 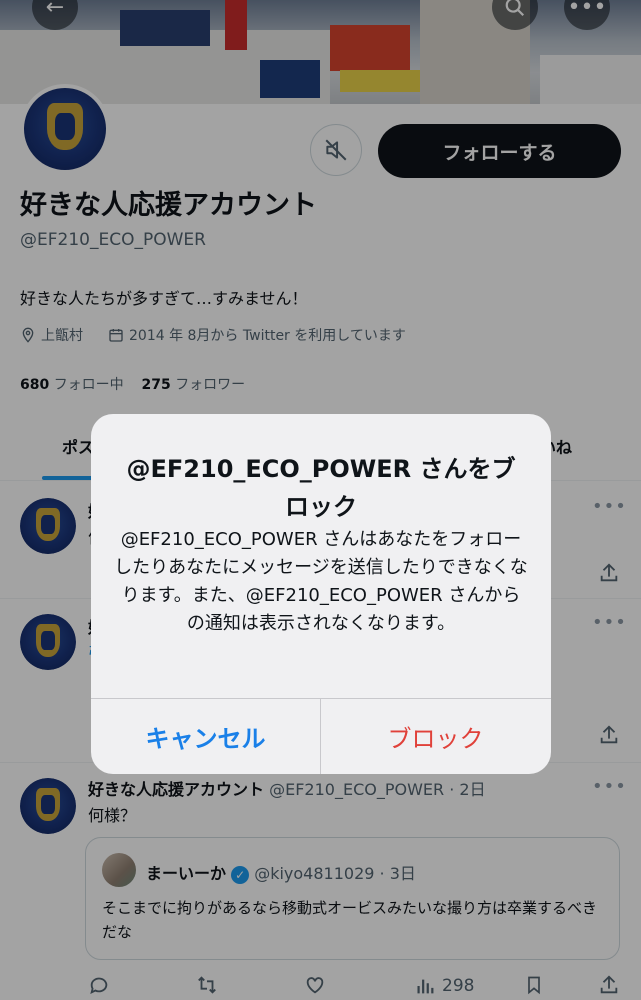 I want to click on block-button: ブロック, so click(x=435, y=736).